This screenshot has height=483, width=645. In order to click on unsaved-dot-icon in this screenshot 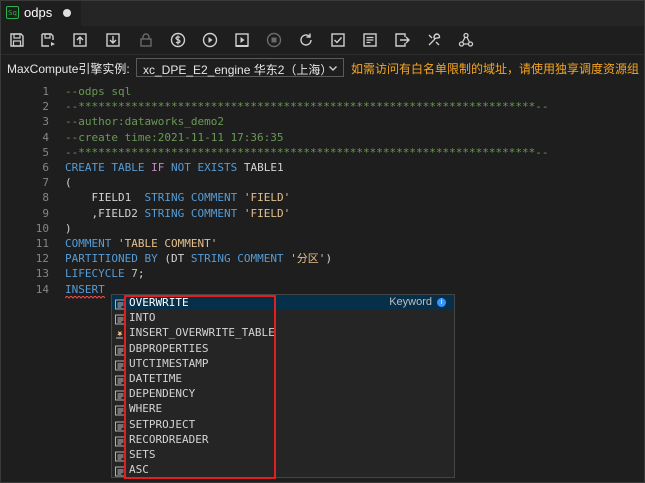, I will do `click(67, 13)`.